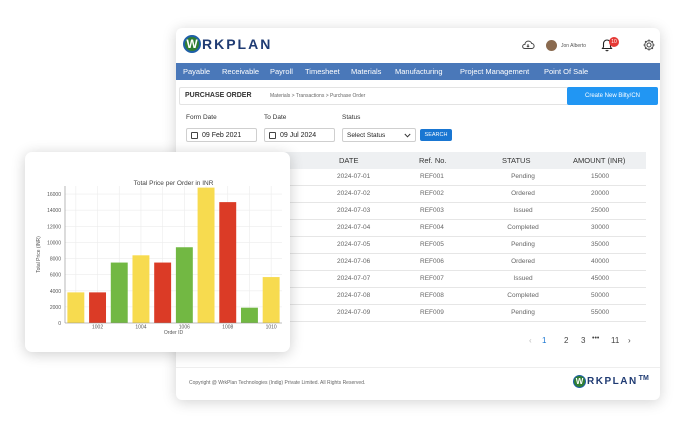  What do you see at coordinates (97, 328) in the screenshot?
I see `x-tick-label: 1002` at bounding box center [97, 328].